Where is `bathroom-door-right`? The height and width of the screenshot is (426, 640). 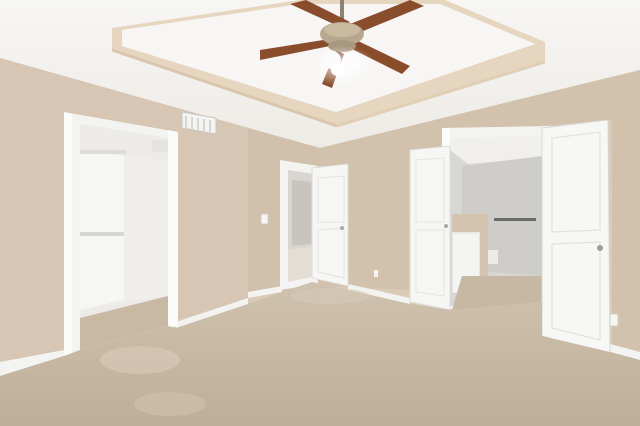 bathroom-door-right is located at coordinates (576, 237).